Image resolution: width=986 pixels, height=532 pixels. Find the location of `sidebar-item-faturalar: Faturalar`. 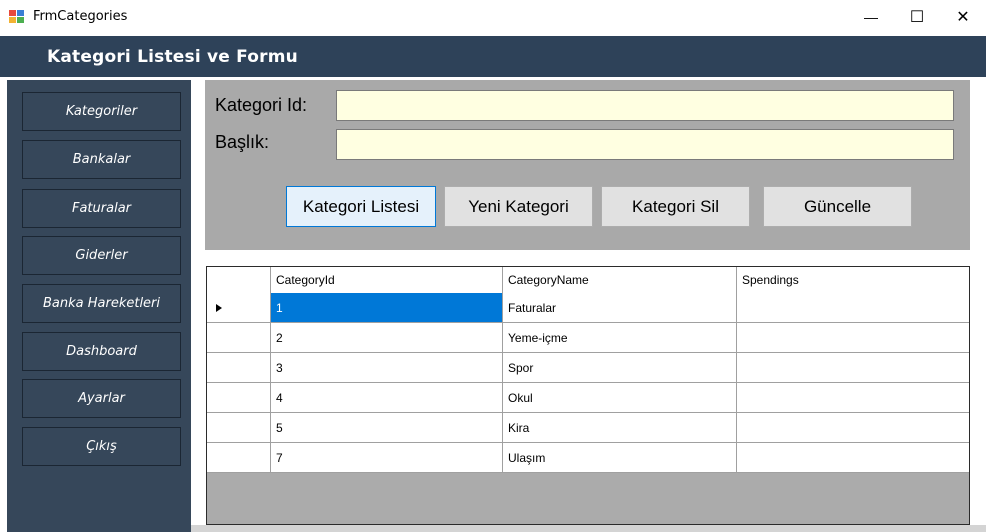

sidebar-item-faturalar: Faturalar is located at coordinates (101, 208).